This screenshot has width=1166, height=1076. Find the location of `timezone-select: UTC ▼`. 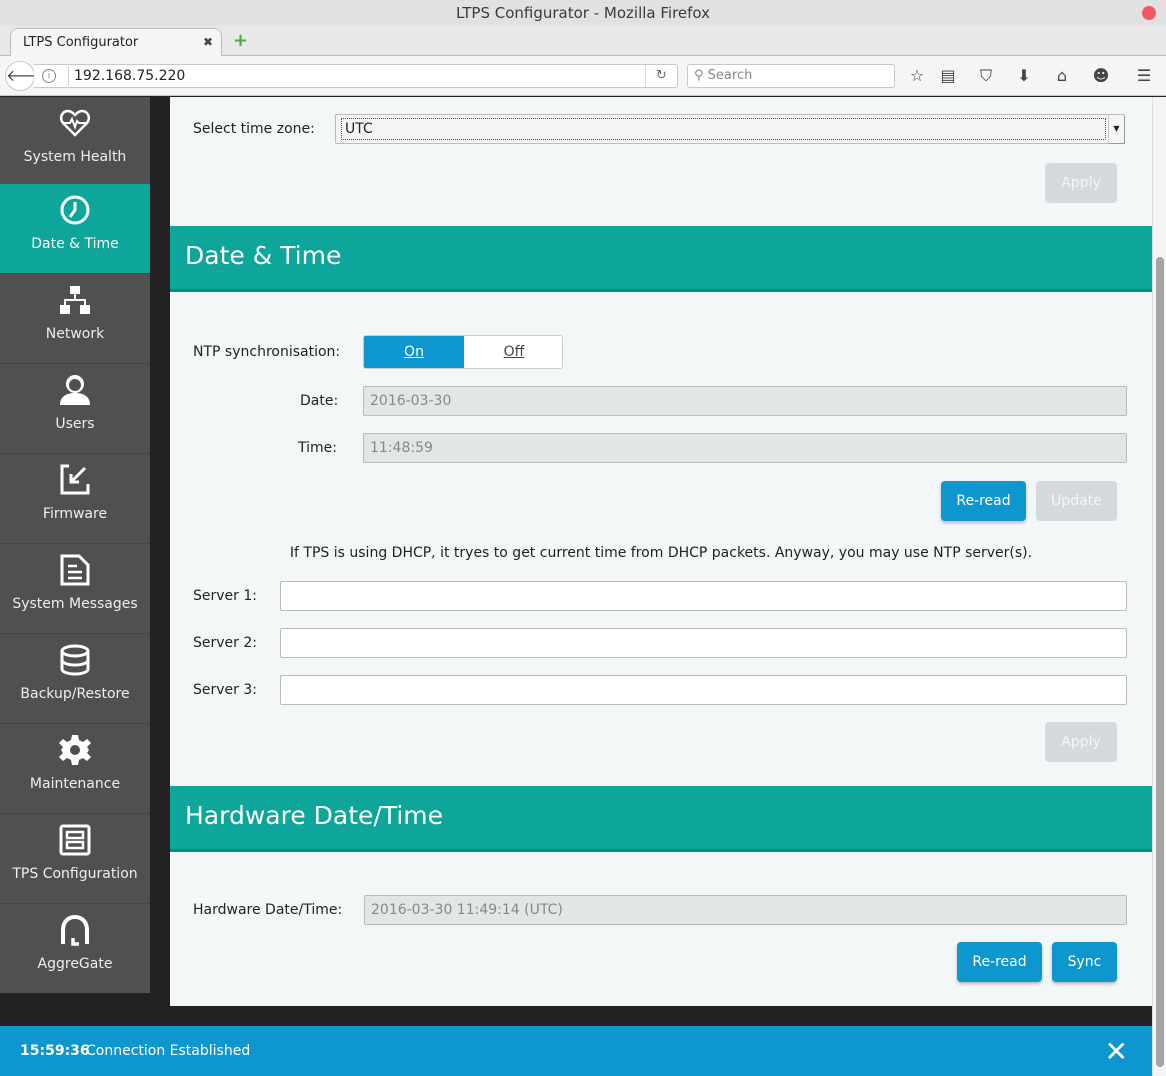

timezone-select: UTC ▼ is located at coordinates (730, 129).